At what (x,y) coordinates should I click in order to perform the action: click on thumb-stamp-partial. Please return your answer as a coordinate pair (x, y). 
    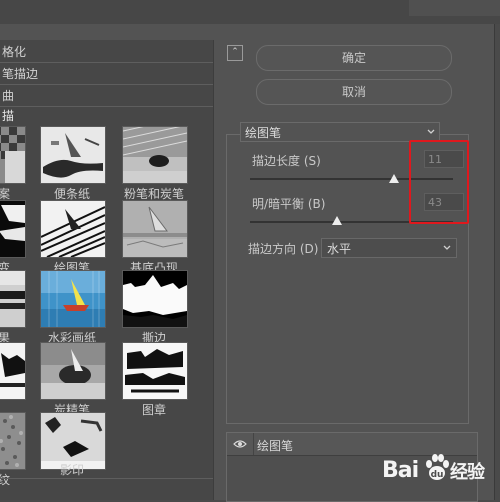
    Looking at the image, I should click on (13, 371).